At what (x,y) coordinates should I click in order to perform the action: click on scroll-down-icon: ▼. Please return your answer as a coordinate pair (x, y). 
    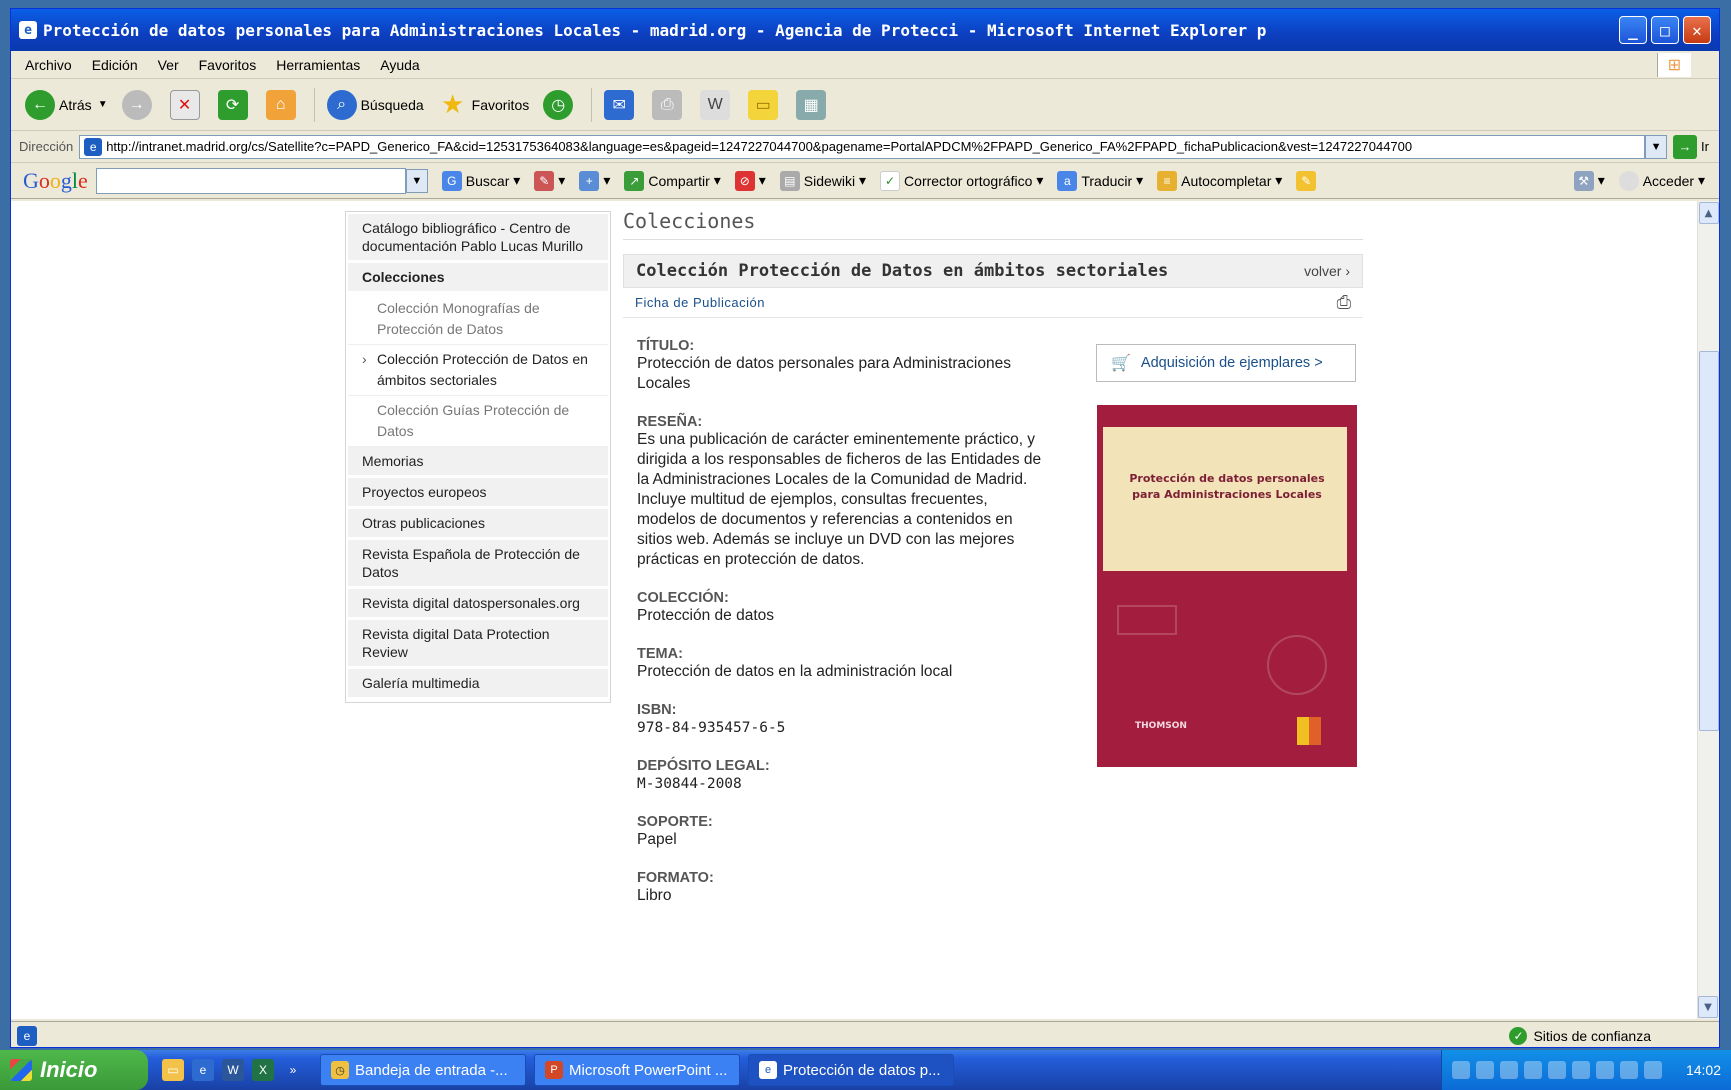
    Looking at the image, I should click on (1708, 1007).